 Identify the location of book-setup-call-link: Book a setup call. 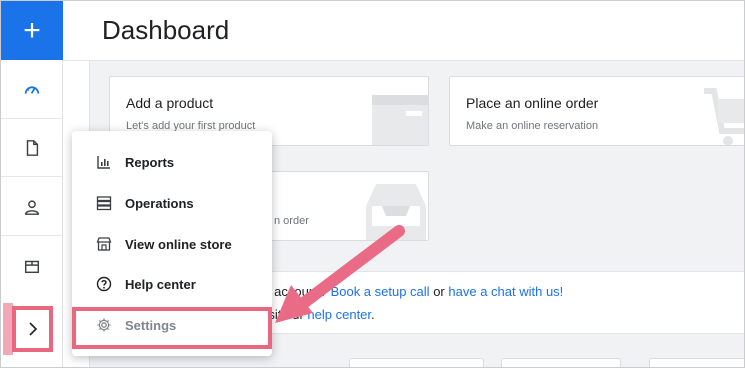
(380, 291).